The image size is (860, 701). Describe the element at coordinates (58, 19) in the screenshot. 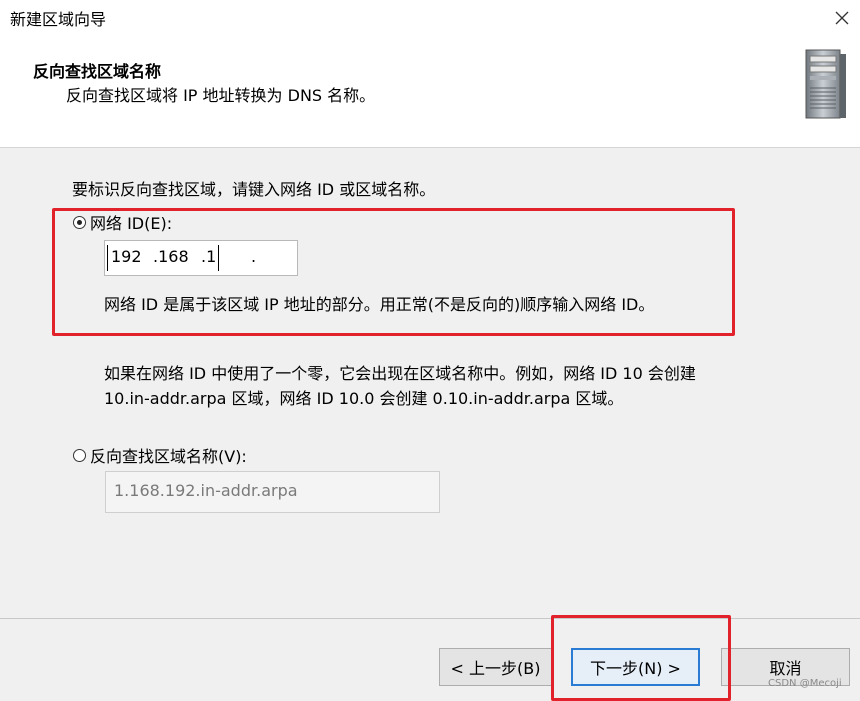

I see `window-title: 新建区域向导` at that location.